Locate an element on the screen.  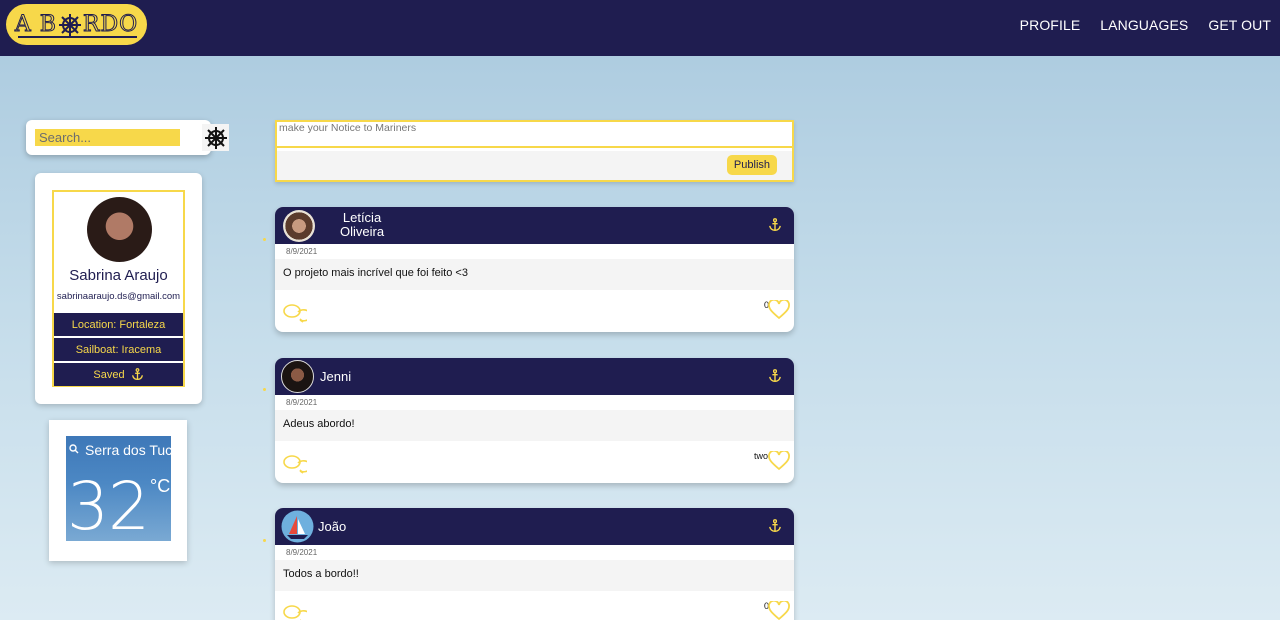
post-card: Jenni 8/9/2021 Adeus abordo! two is located at coordinates (534, 420).